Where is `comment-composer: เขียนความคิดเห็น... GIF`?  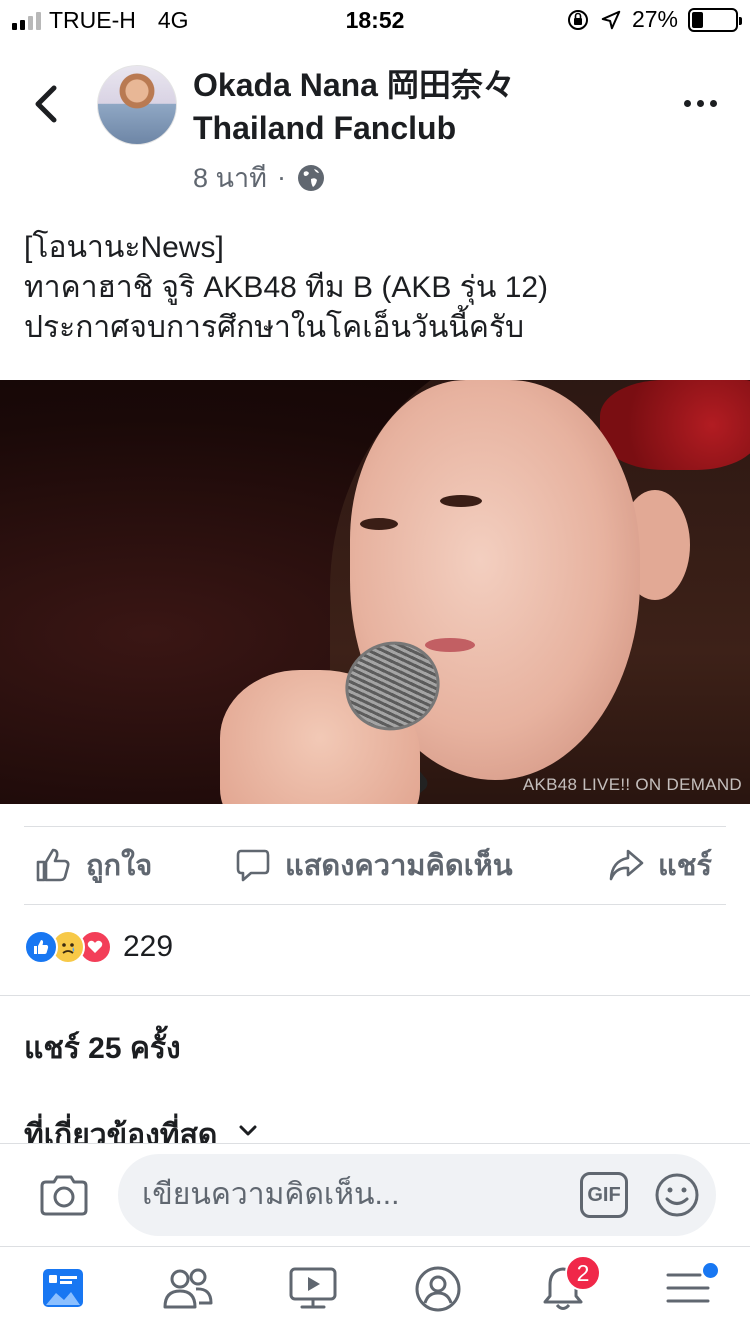 comment-composer: เขียนความคิดเห็น... GIF is located at coordinates (375, 1194).